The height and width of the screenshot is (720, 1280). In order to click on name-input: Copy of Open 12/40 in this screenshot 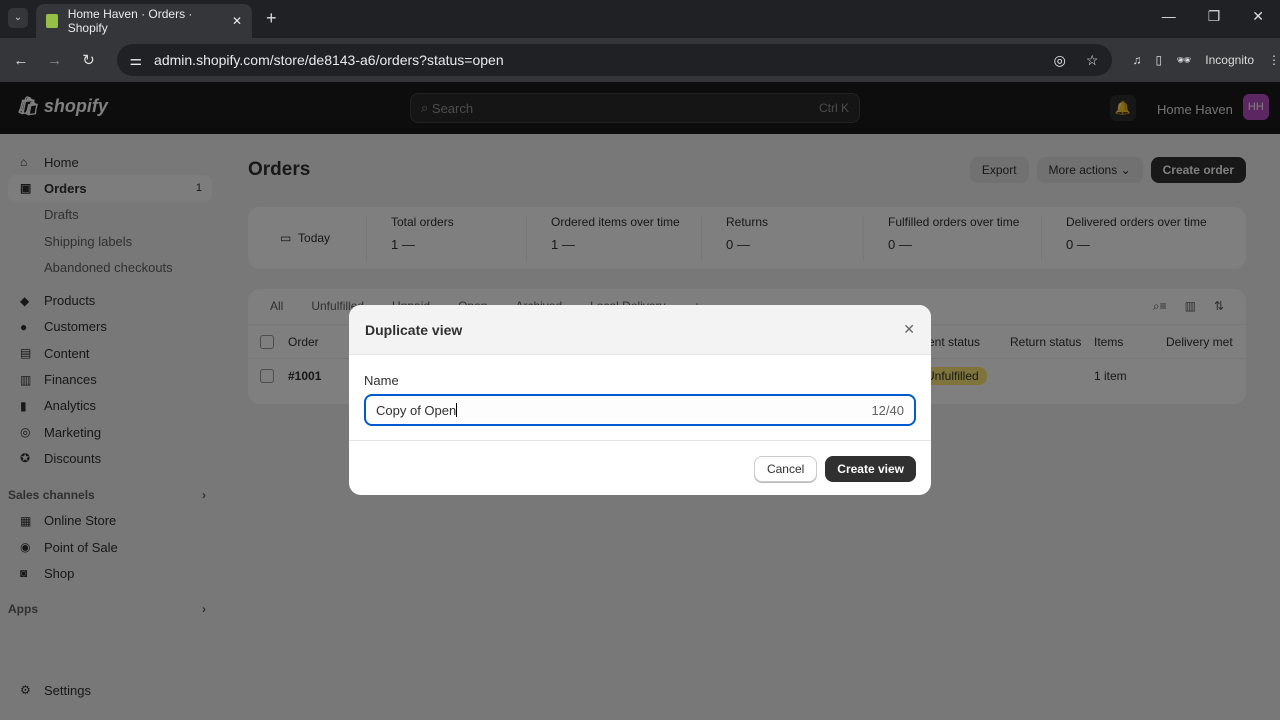, I will do `click(640, 410)`.